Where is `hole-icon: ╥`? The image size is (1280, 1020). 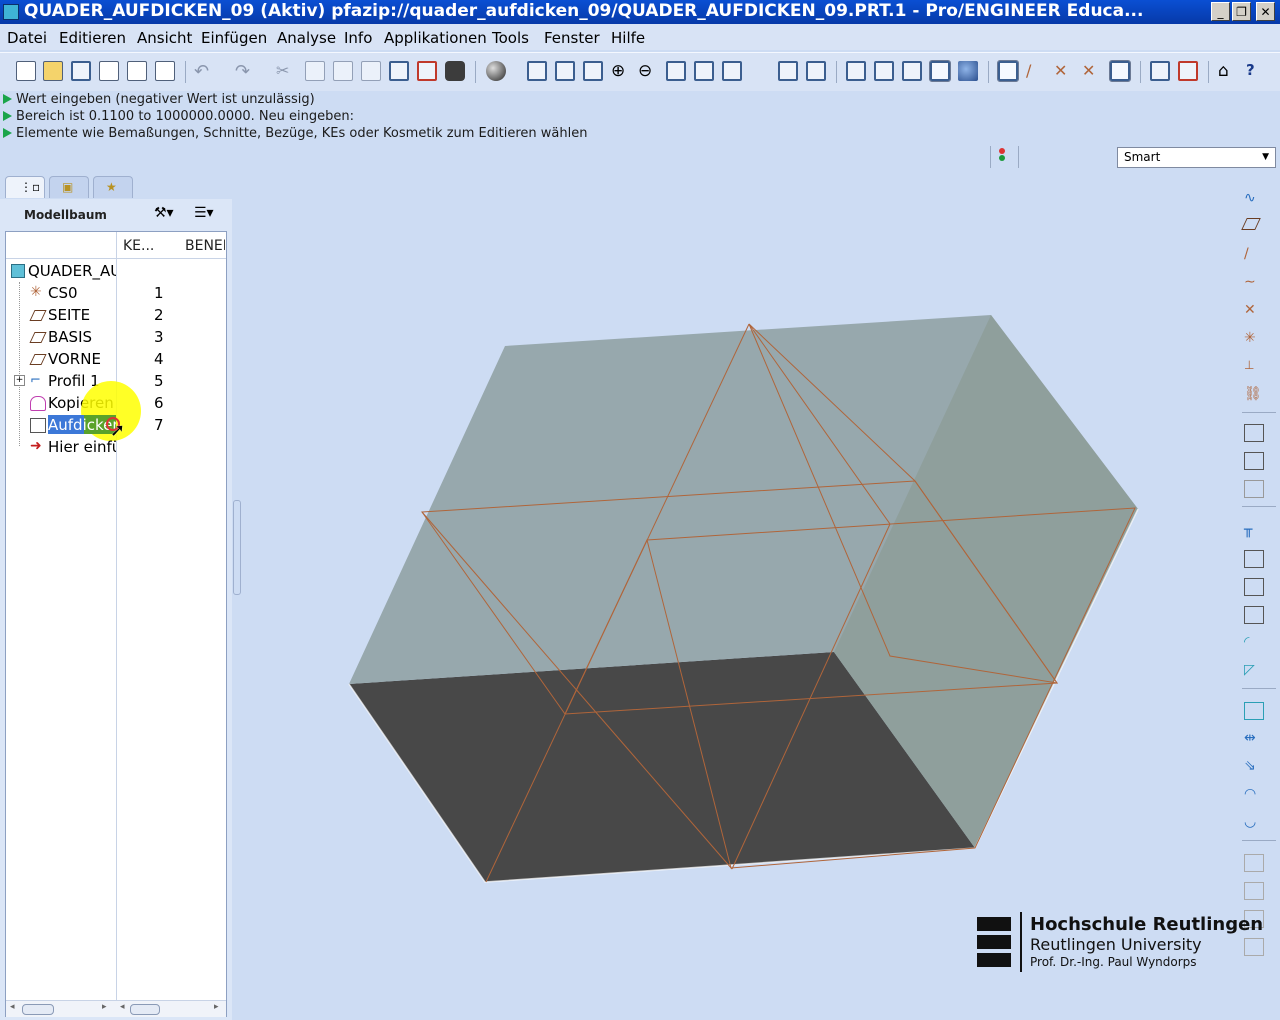 hole-icon: ╥ is located at coordinates (1253, 530).